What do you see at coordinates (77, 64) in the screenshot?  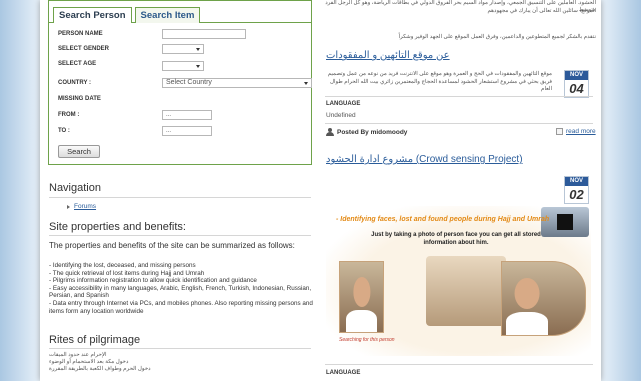 I see `age-label: SELECT AGE` at bounding box center [77, 64].